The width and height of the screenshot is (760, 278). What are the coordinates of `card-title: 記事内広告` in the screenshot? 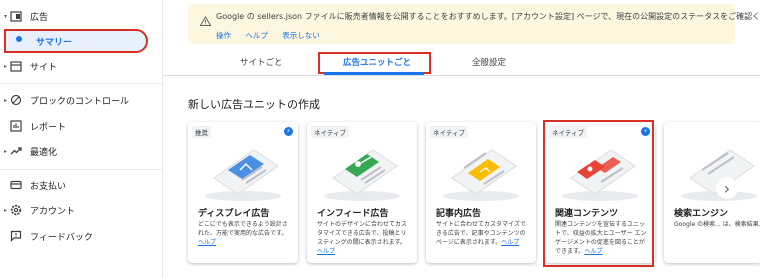 It's located at (459, 214).